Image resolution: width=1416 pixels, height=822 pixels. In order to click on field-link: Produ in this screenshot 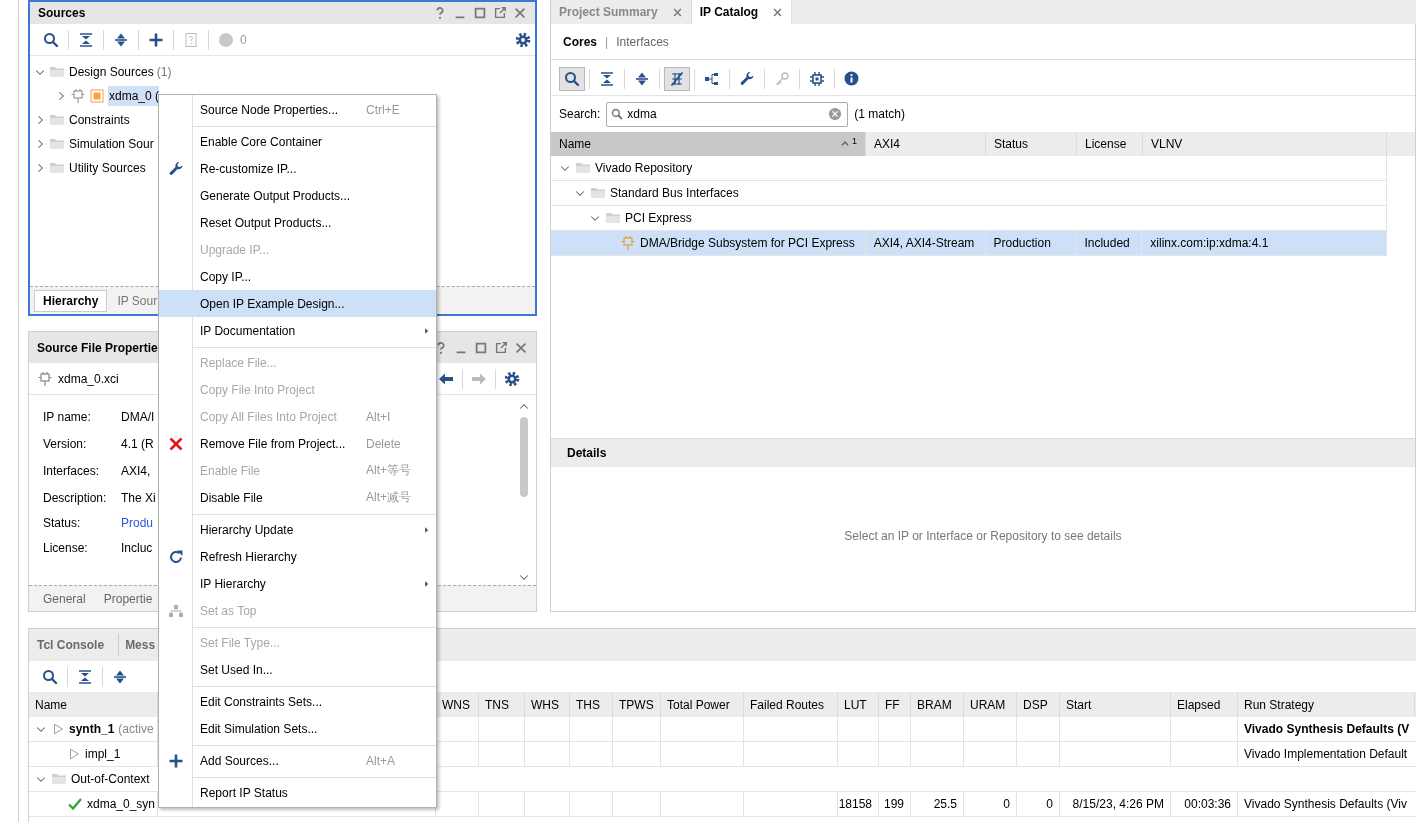, I will do `click(137, 523)`.